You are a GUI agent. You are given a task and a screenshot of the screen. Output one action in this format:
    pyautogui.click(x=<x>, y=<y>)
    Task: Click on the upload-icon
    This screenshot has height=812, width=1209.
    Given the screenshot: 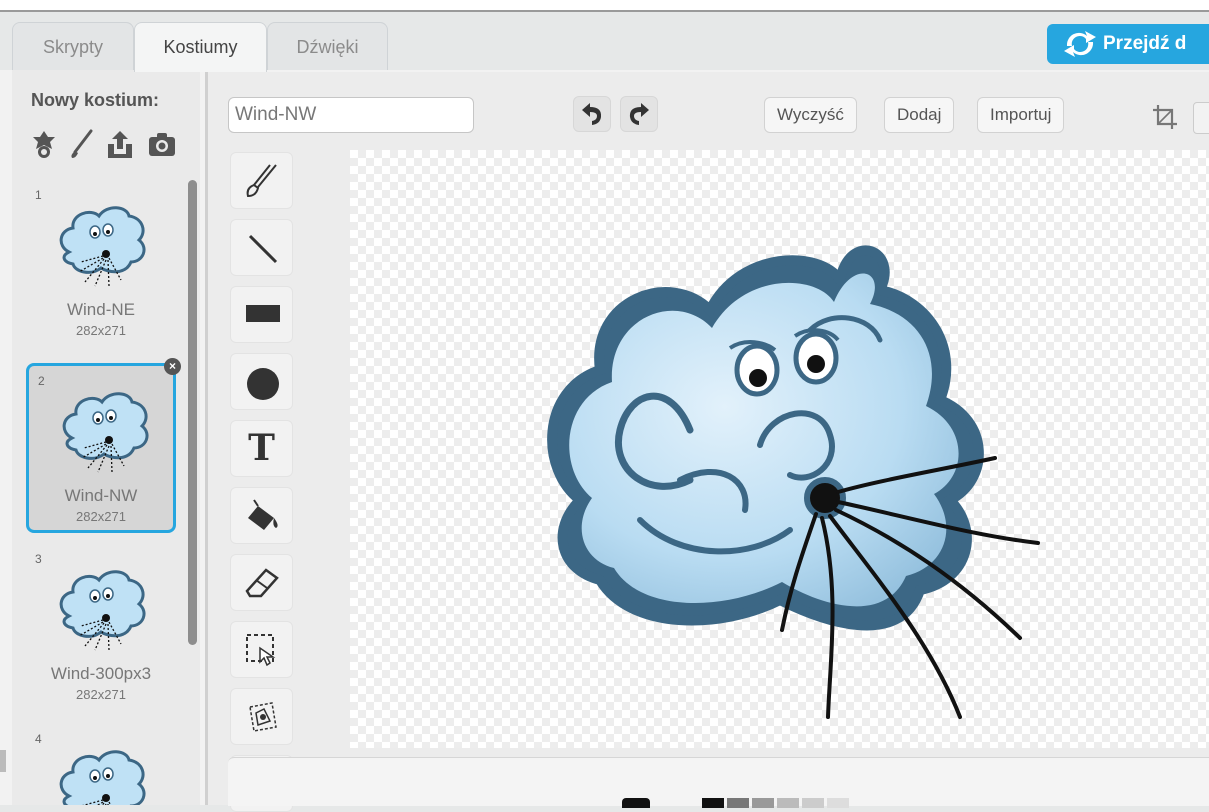 What is the action you would take?
    pyautogui.click(x=120, y=144)
    